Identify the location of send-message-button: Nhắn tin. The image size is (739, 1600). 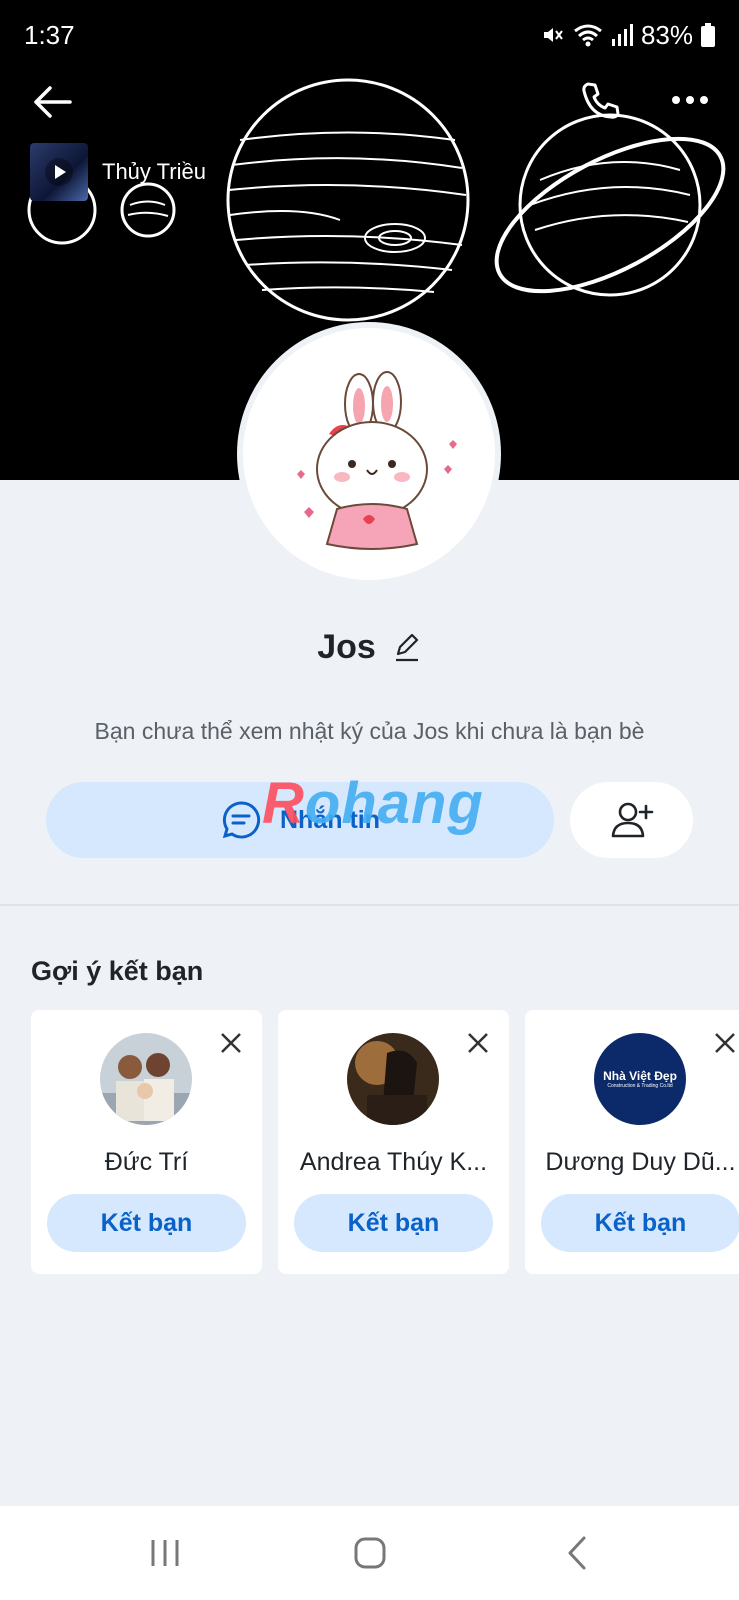
(300, 820).